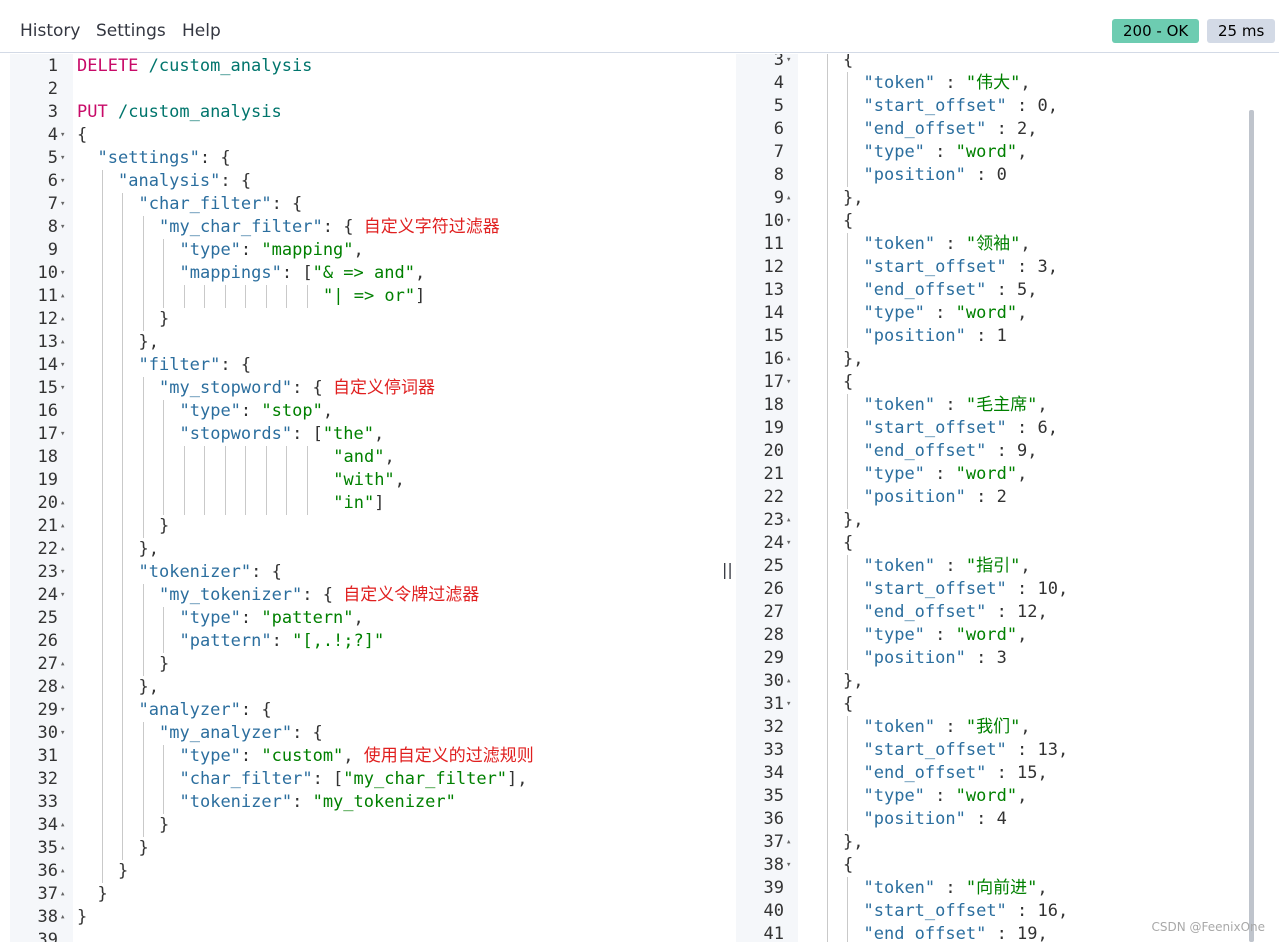 This screenshot has height=942, width=1279. What do you see at coordinates (935, 106) in the screenshot?
I see `token-key: "start_offset"` at bounding box center [935, 106].